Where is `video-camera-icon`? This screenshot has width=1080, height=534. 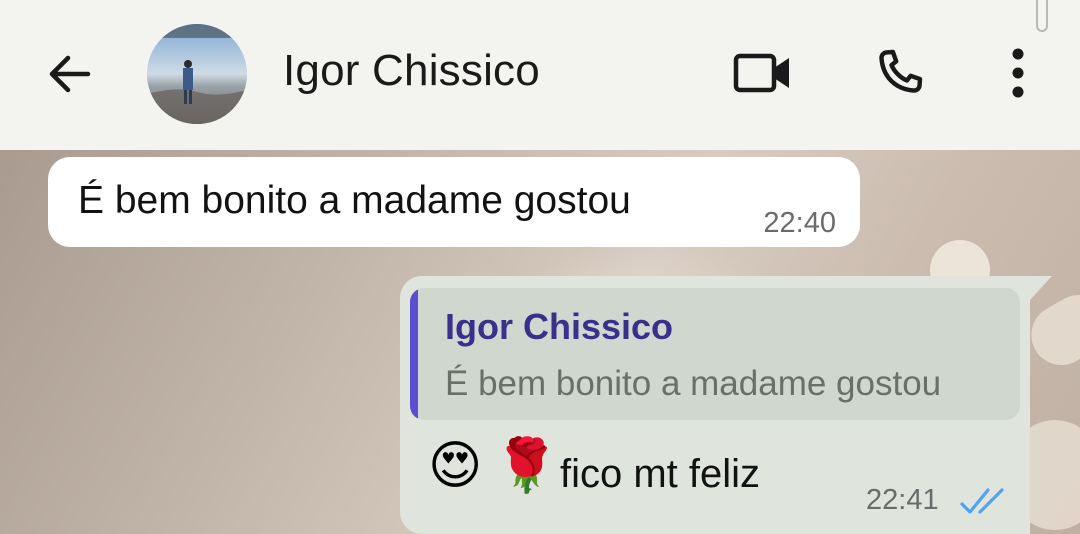 video-camera-icon is located at coordinates (761, 73).